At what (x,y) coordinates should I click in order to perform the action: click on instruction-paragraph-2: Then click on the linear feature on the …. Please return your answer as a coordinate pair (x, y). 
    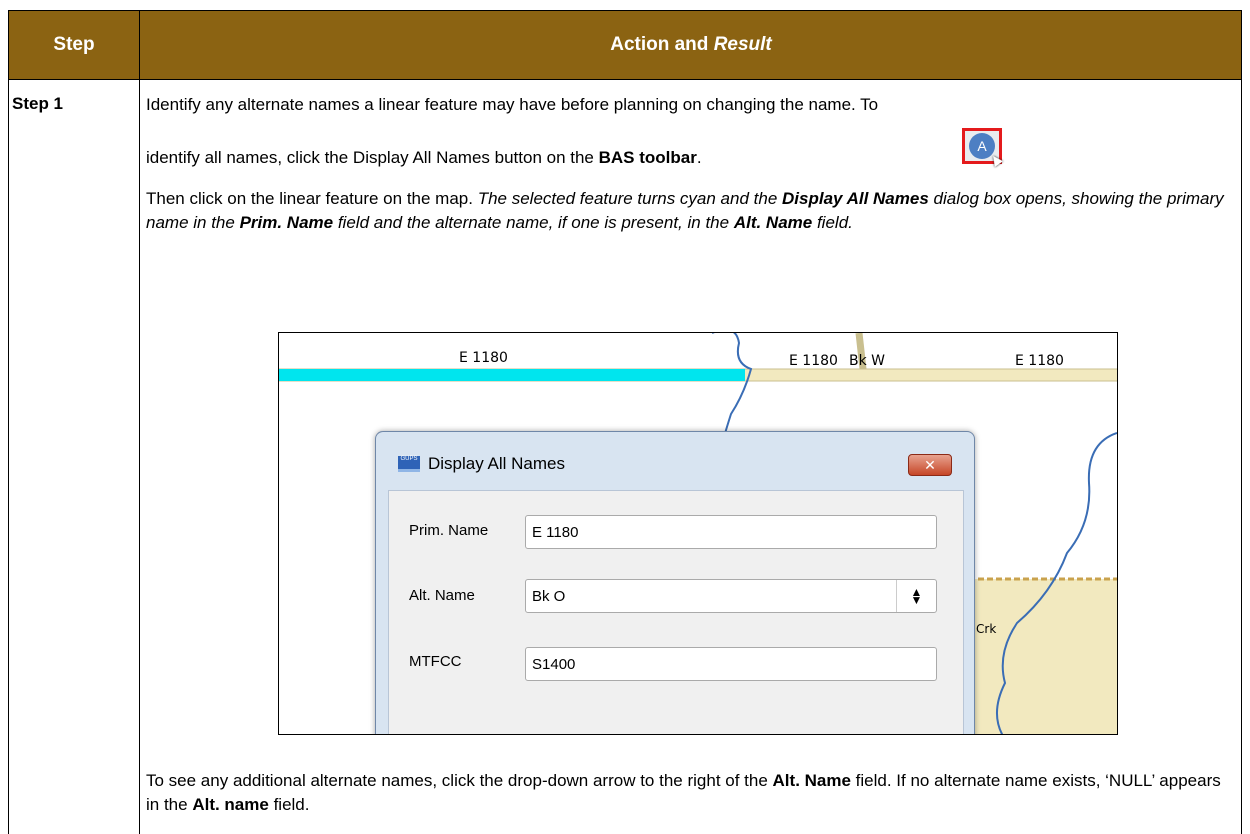
    Looking at the image, I should click on (685, 210).